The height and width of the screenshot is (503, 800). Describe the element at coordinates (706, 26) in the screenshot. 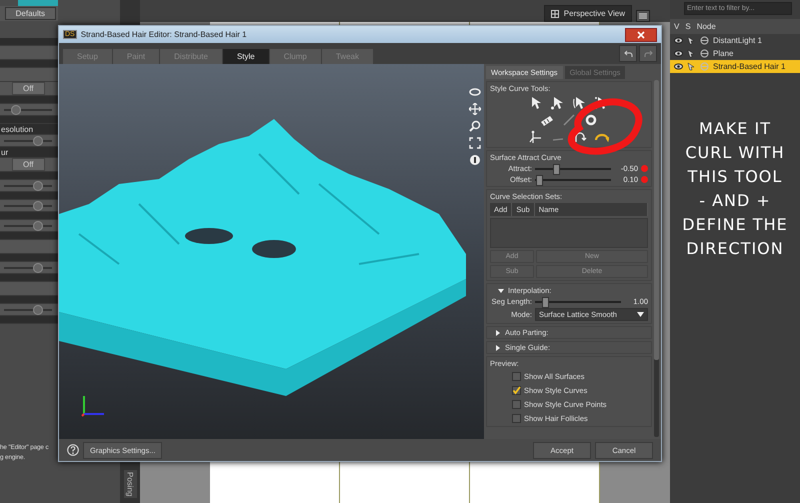

I see `column-header: Node` at that location.